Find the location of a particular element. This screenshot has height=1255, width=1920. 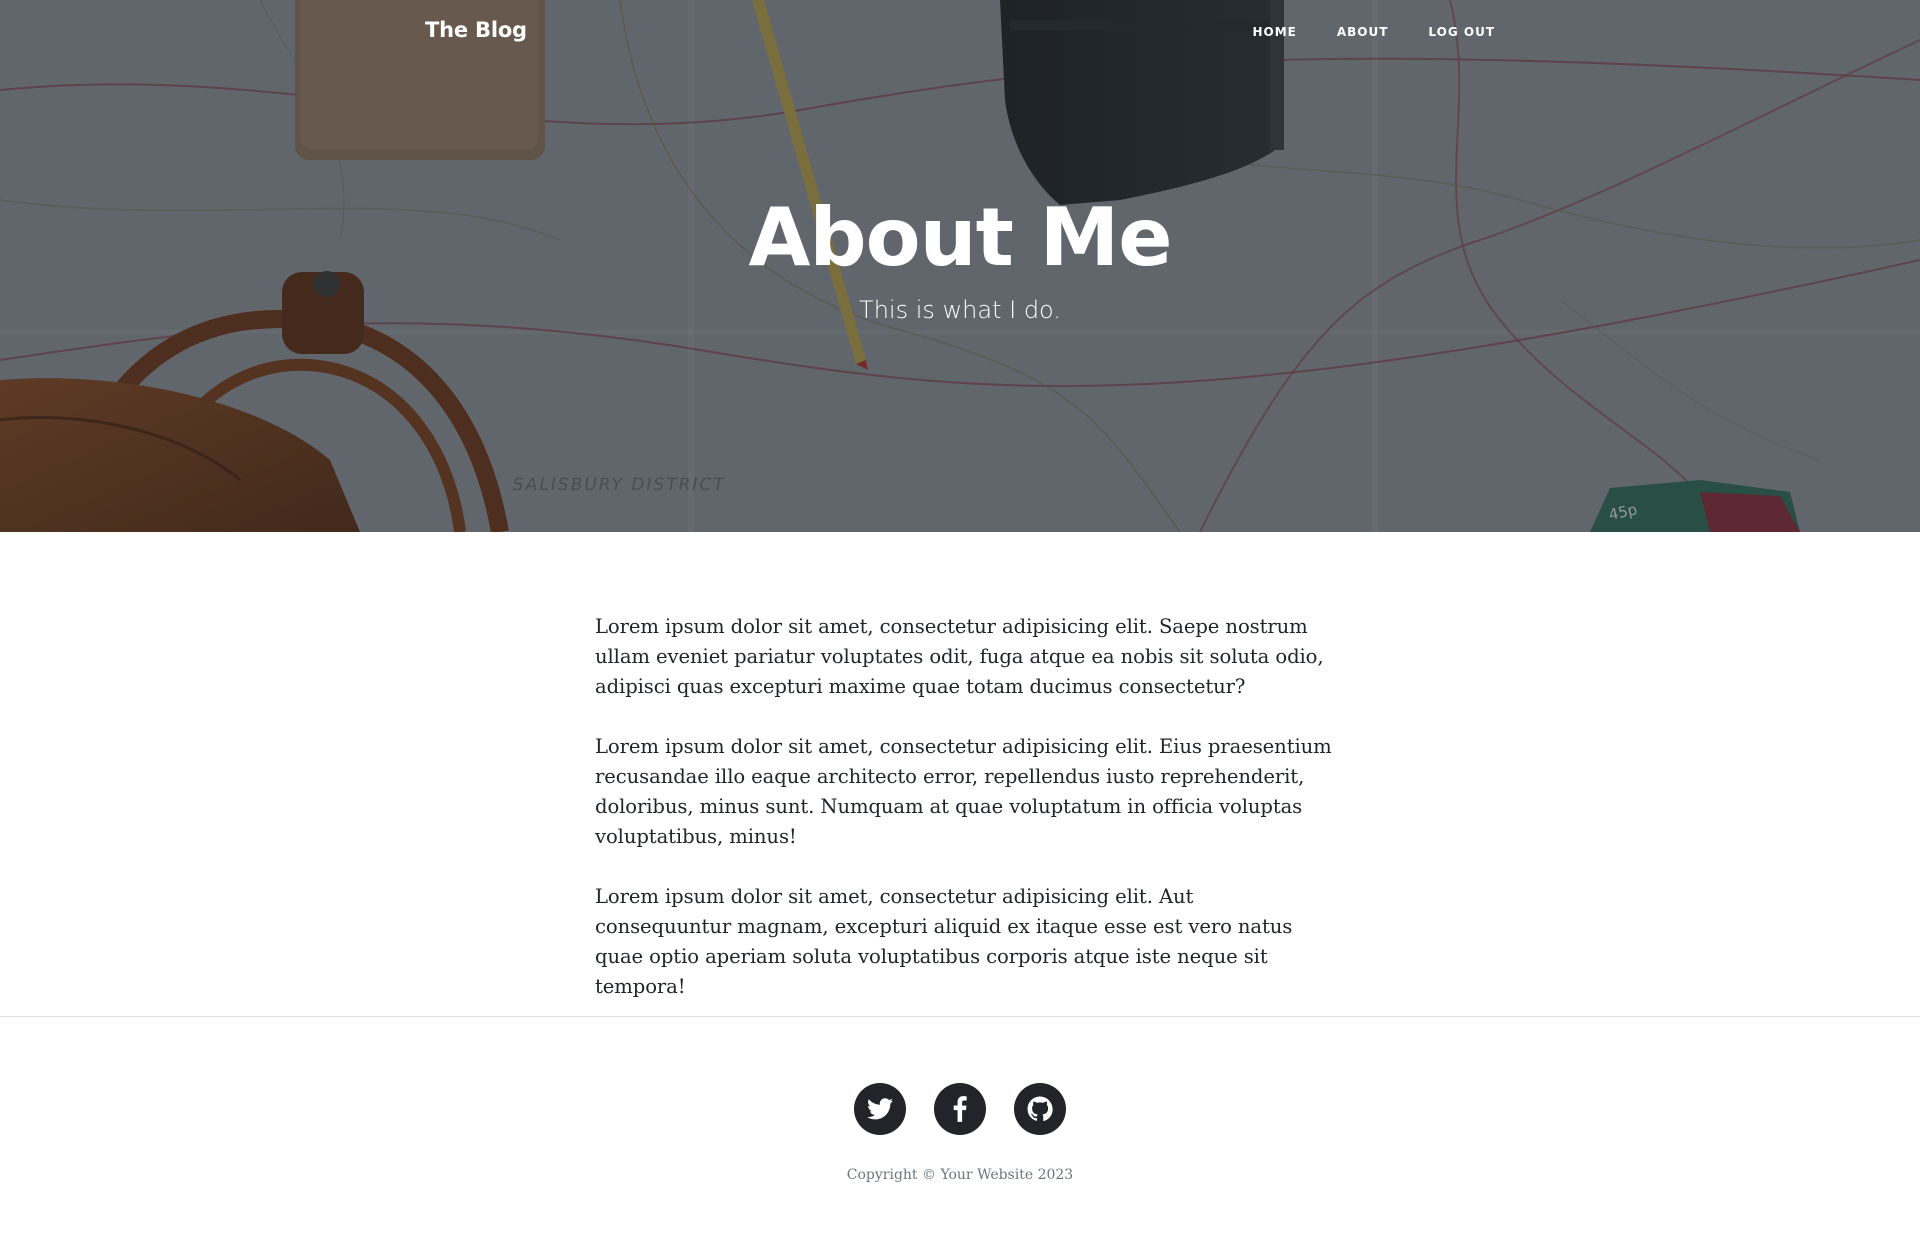

social-links is located at coordinates (960, 1109).